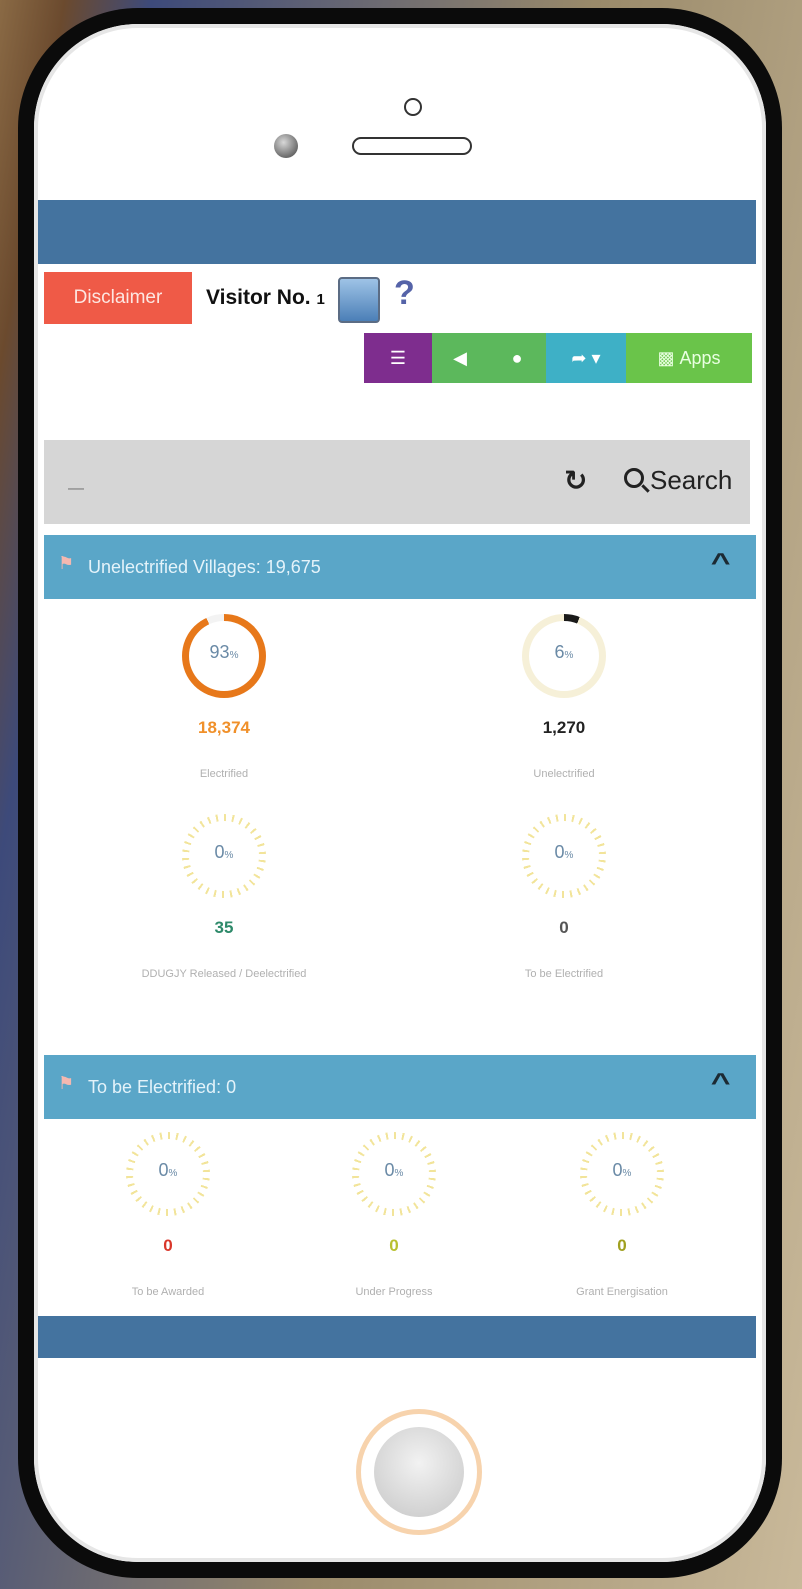  Describe the element at coordinates (258, 297) in the screenshot. I see `visitor-label: Visitor No.` at that location.